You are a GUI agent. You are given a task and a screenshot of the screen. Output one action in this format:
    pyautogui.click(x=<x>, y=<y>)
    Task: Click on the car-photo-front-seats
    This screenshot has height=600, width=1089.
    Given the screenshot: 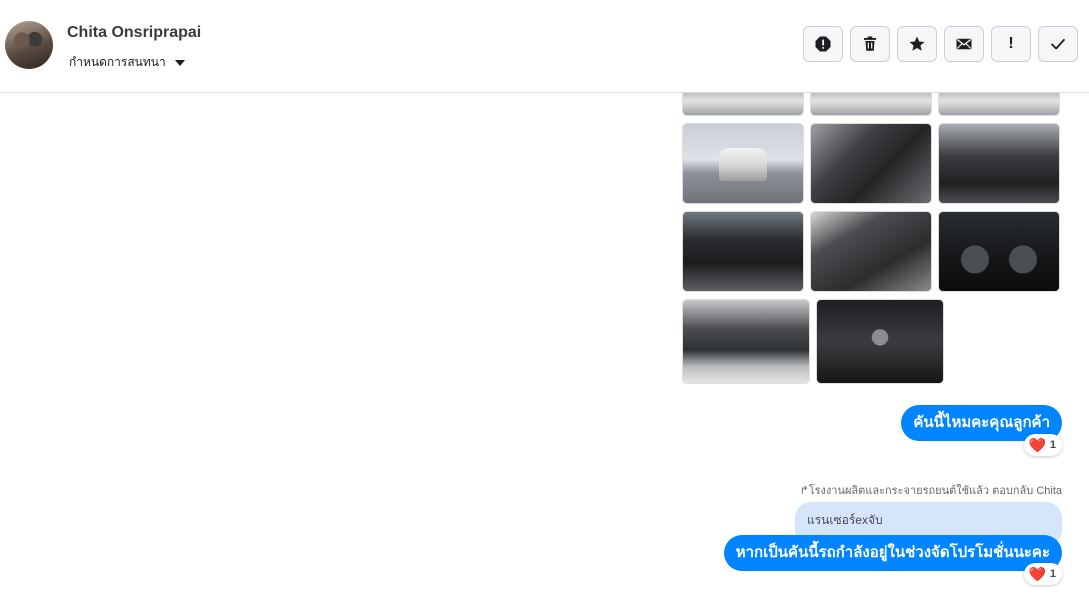 What is the action you would take?
    pyautogui.click(x=871, y=163)
    